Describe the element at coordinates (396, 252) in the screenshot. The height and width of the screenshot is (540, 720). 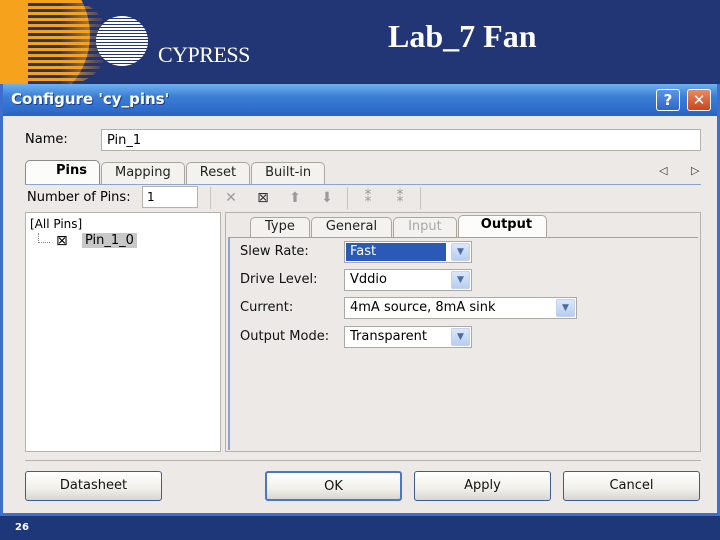
I see `slew-rate-value: Fast` at that location.